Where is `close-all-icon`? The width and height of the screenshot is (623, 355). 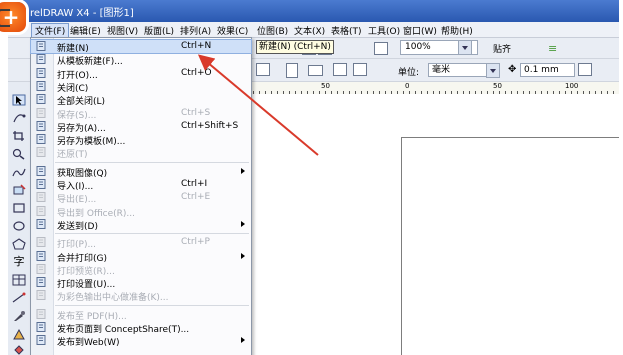 close-all-icon is located at coordinates (41, 99).